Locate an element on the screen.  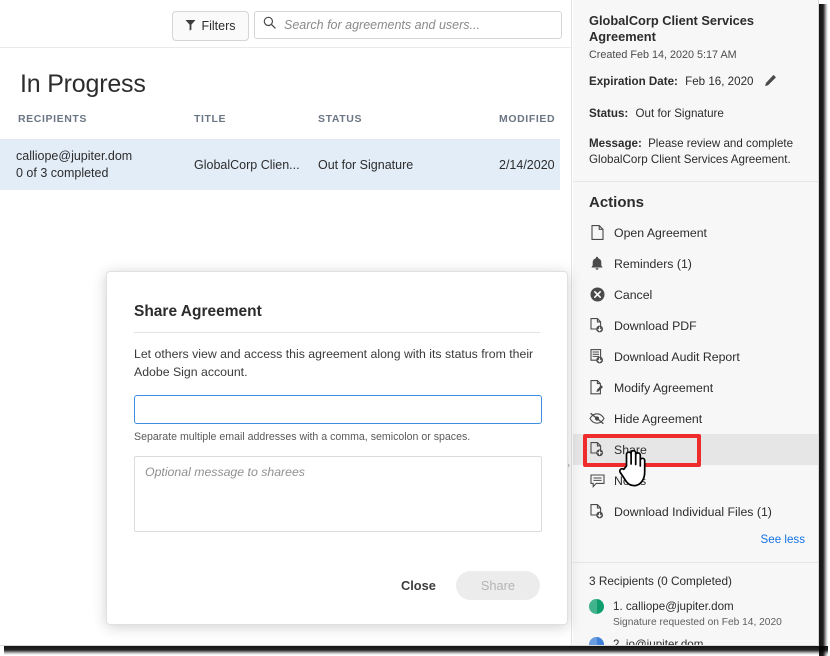
action-hide-agreement: Hide Agreement is located at coordinates (695, 418).